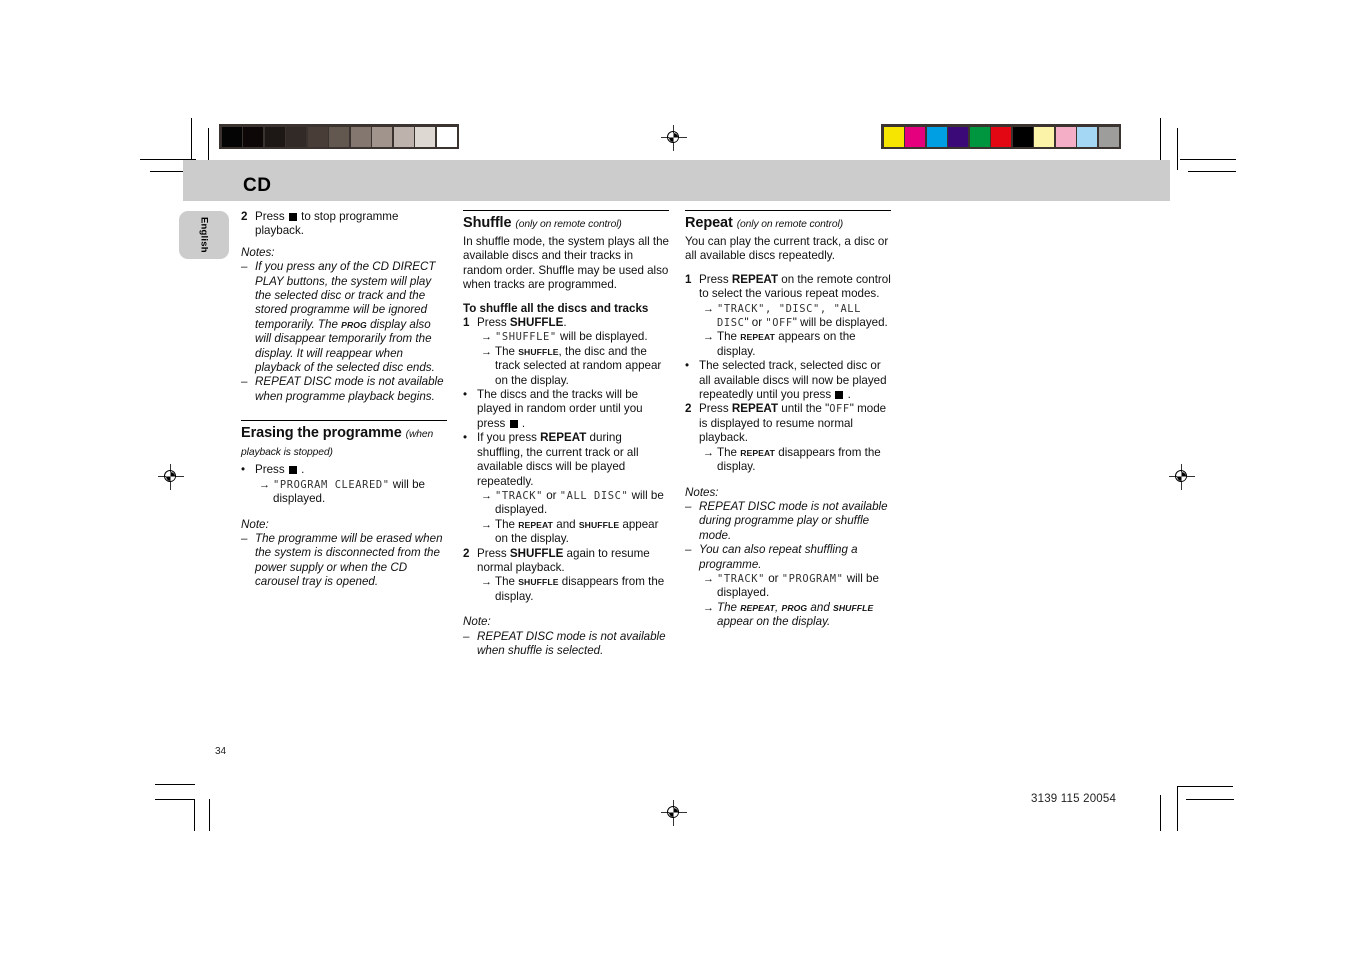 The image size is (1351, 954). Describe the element at coordinates (1208, 160) in the screenshot. I see `crop-mark-top-right-h1` at that location.